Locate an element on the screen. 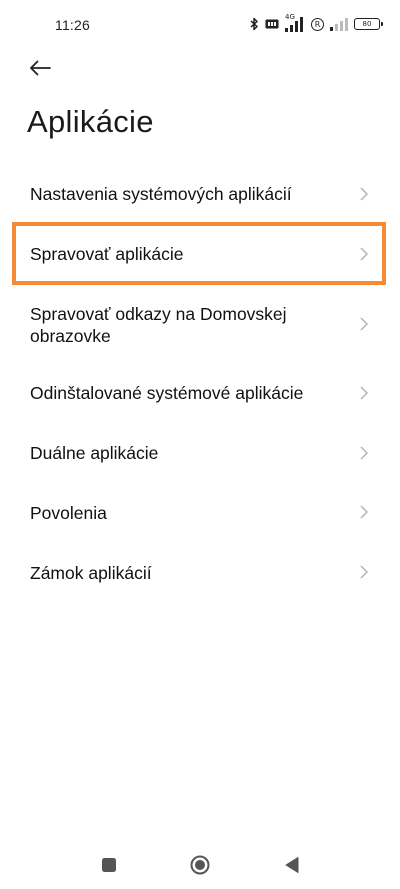 This screenshot has height=889, width=400. signal-icon: 4G is located at coordinates (295, 22).